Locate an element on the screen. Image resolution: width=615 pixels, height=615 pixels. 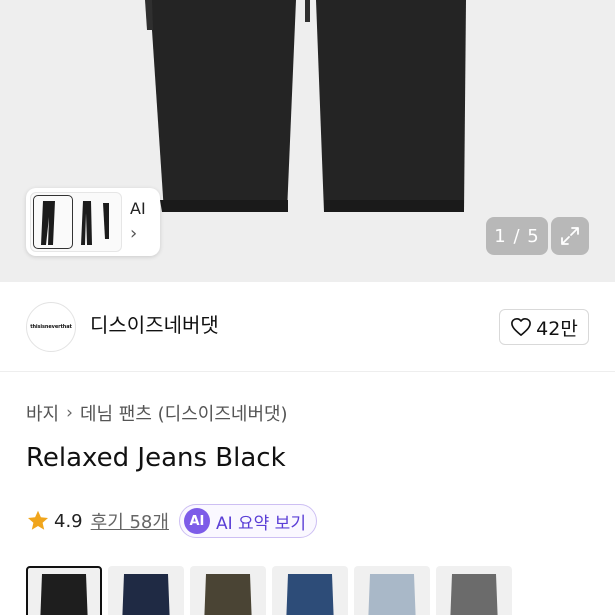
brand-name: 디스이즈네버댓 is located at coordinates (154, 325).